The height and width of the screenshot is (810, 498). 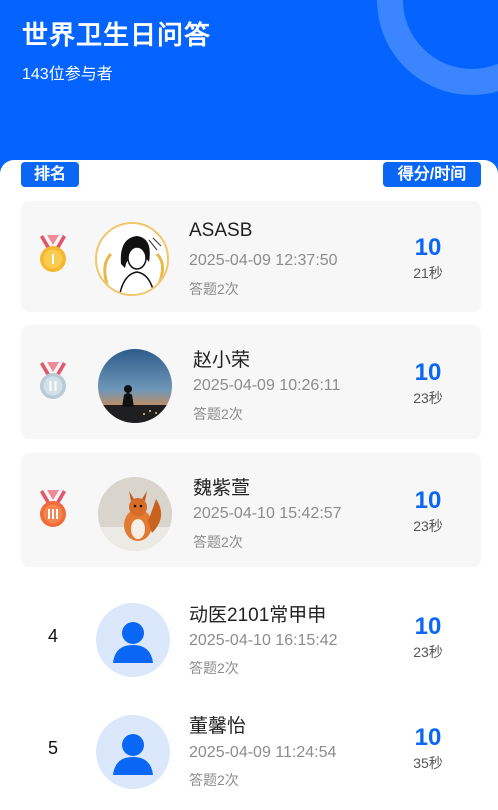 What do you see at coordinates (428, 763) in the screenshot?
I see `duration-value: 35秒` at bounding box center [428, 763].